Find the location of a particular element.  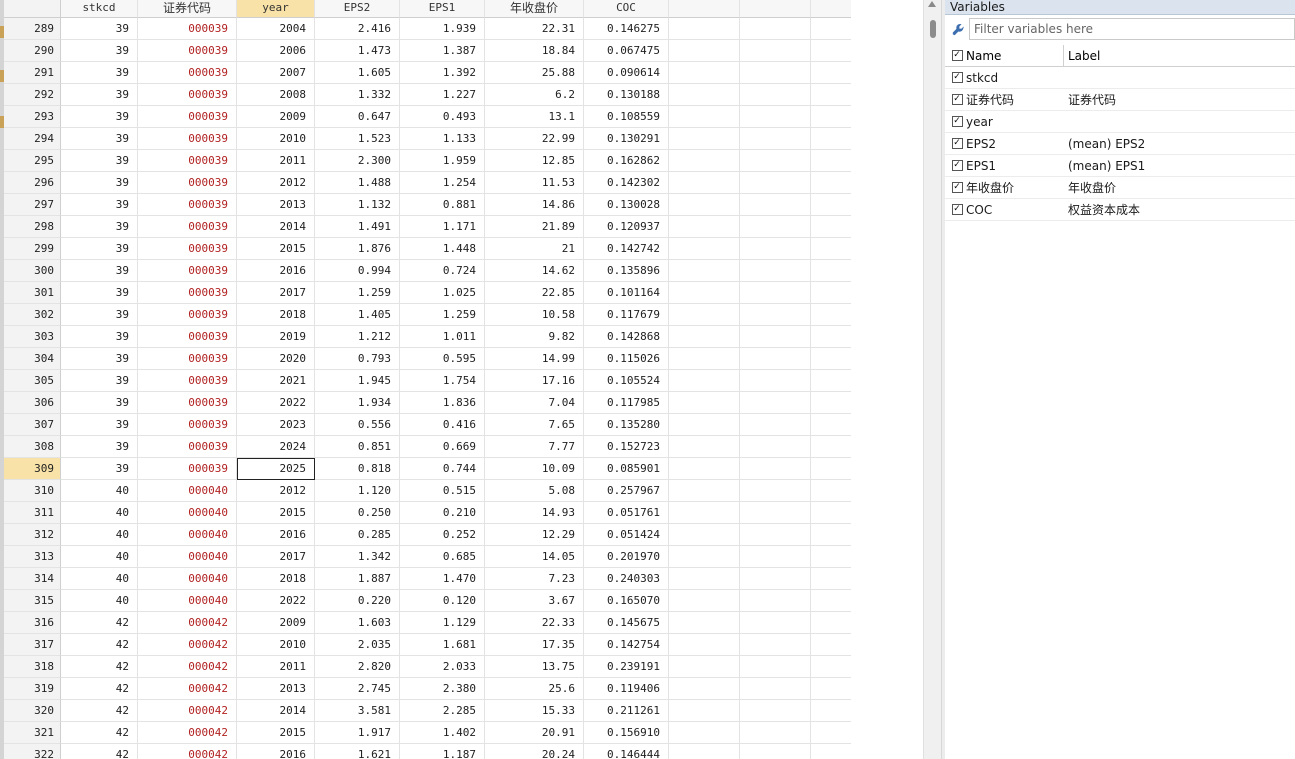

eps1-cell: 2.285 is located at coordinates (442, 711).